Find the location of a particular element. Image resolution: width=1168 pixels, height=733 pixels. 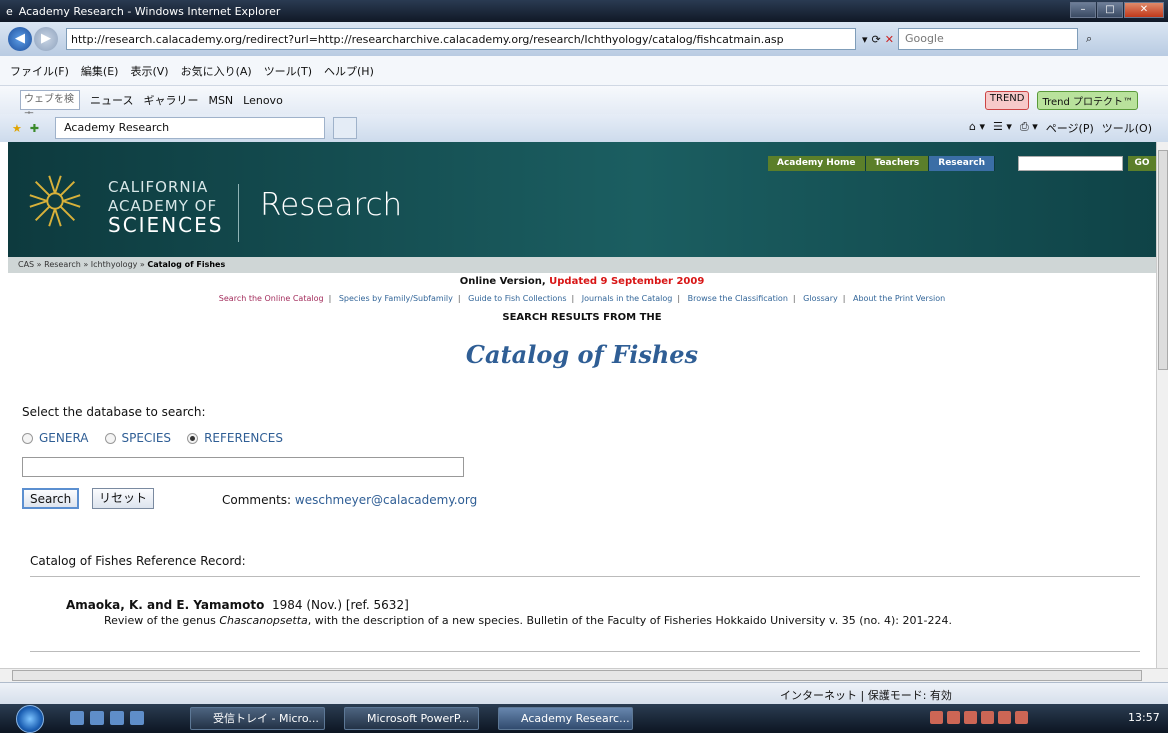

close-icon: ✕ is located at coordinates (1144, 10).